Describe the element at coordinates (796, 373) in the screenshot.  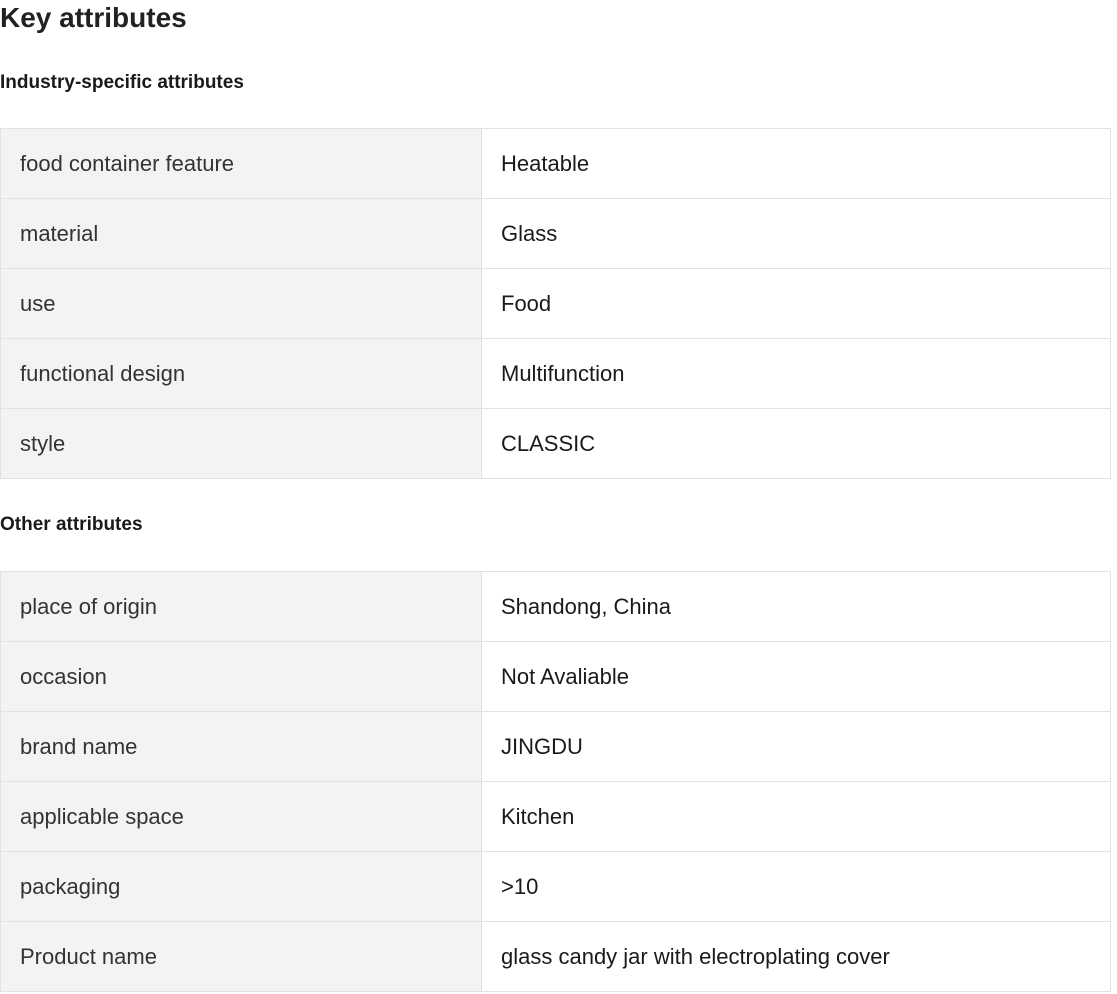
I see `attribute-value: Multifunction` at that location.